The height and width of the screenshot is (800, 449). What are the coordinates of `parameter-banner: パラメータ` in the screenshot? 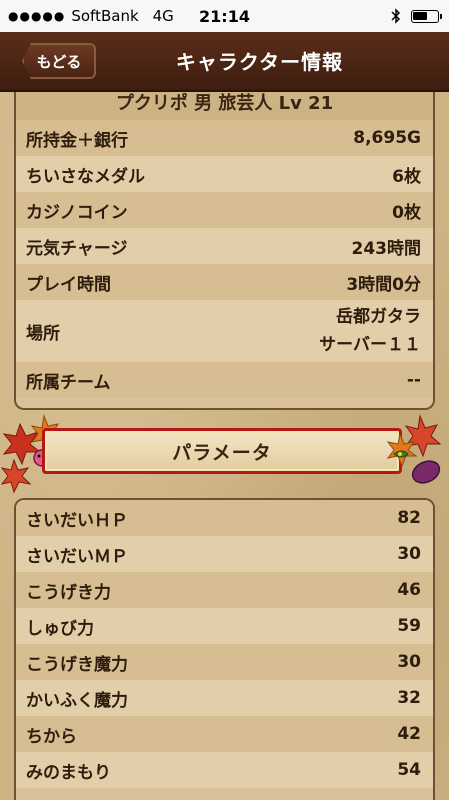 It's located at (224, 454).